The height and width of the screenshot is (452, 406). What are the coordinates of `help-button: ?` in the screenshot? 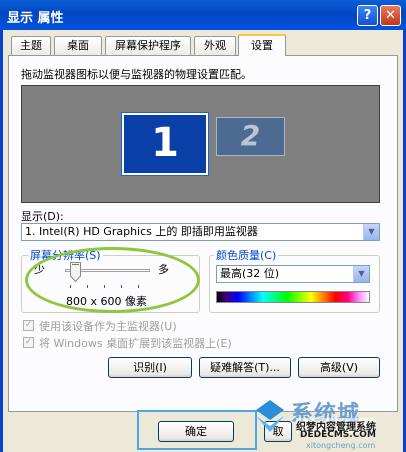 It's located at (367, 15).